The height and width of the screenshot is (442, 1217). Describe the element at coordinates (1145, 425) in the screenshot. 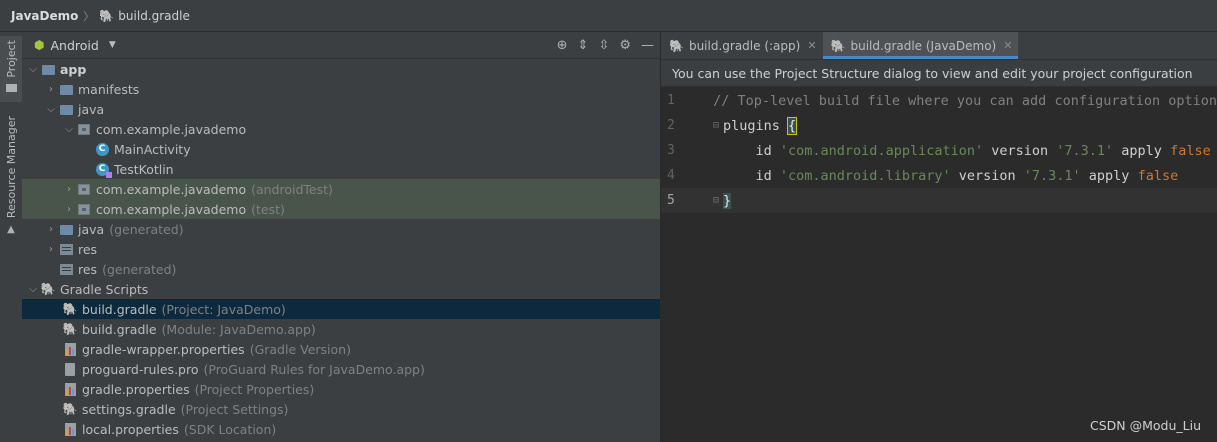

I see `watermark: CSDN @Modu_Liu` at that location.